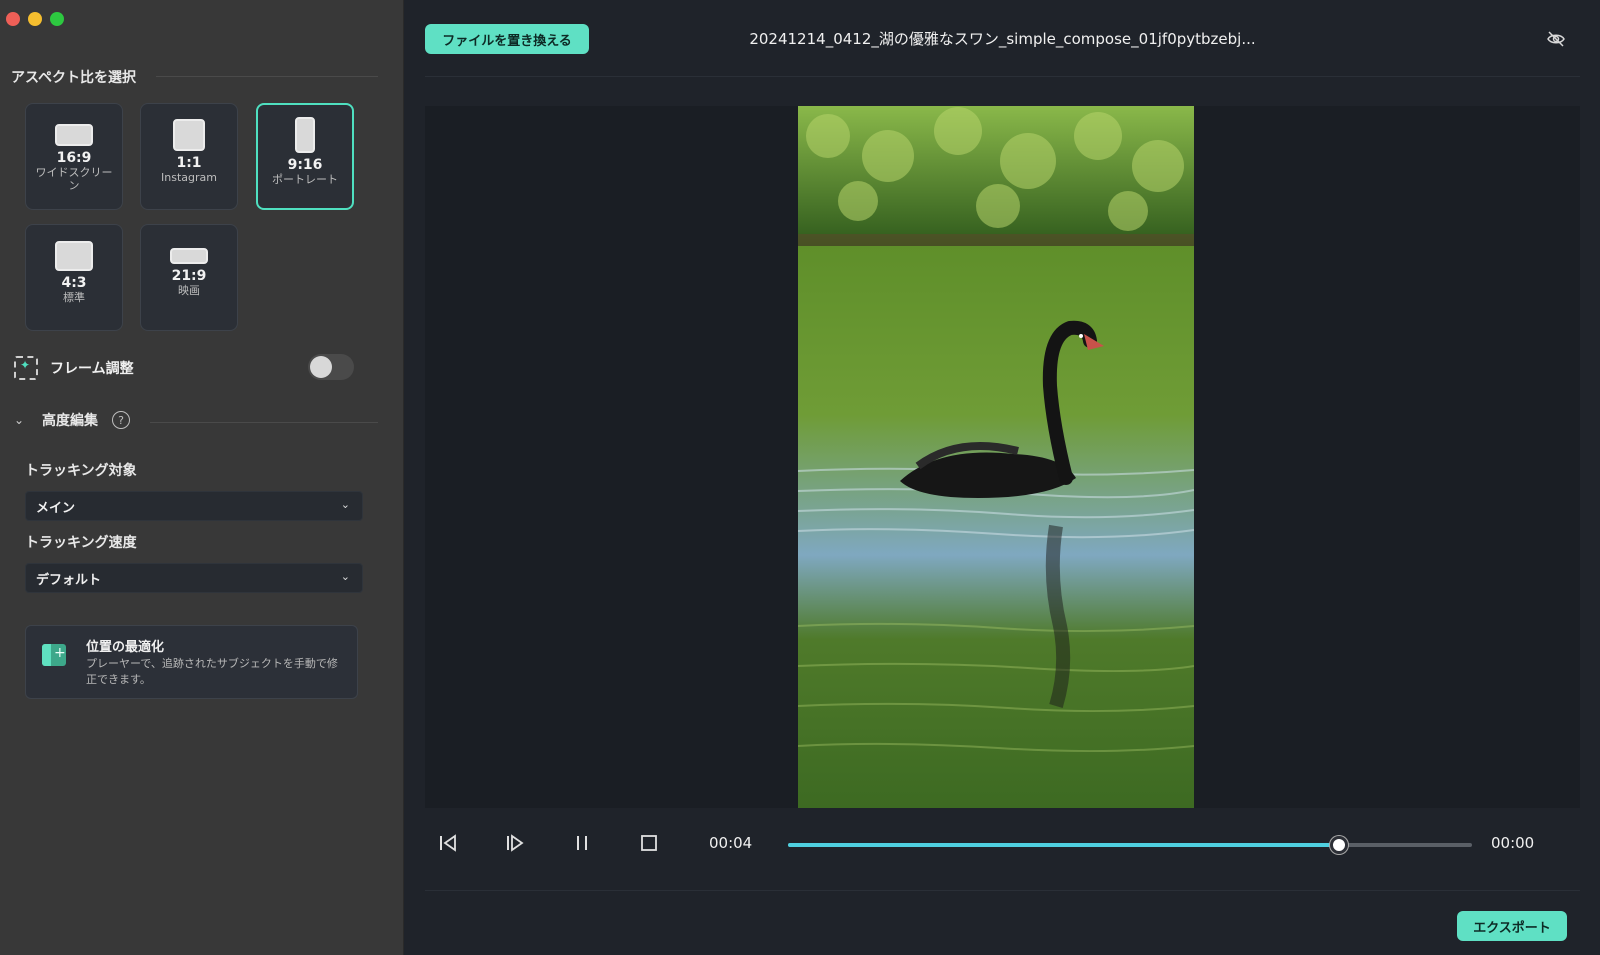 The image size is (1600, 955). What do you see at coordinates (81, 471) in the screenshot?
I see `tracking-target-label: トラッキング対象` at bounding box center [81, 471].